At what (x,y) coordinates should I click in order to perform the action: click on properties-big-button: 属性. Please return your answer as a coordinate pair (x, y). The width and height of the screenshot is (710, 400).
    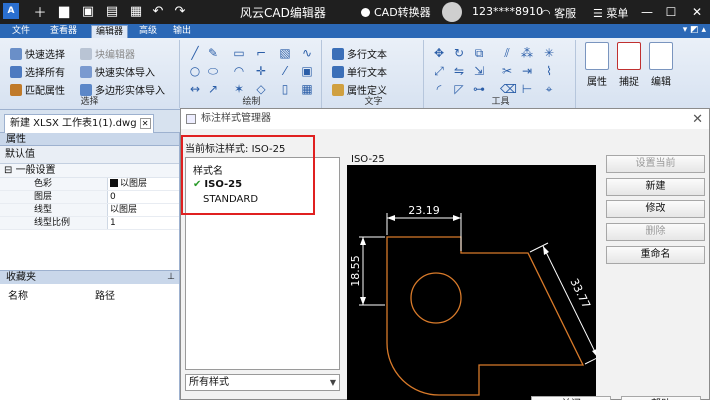
    Looking at the image, I should click on (597, 67).